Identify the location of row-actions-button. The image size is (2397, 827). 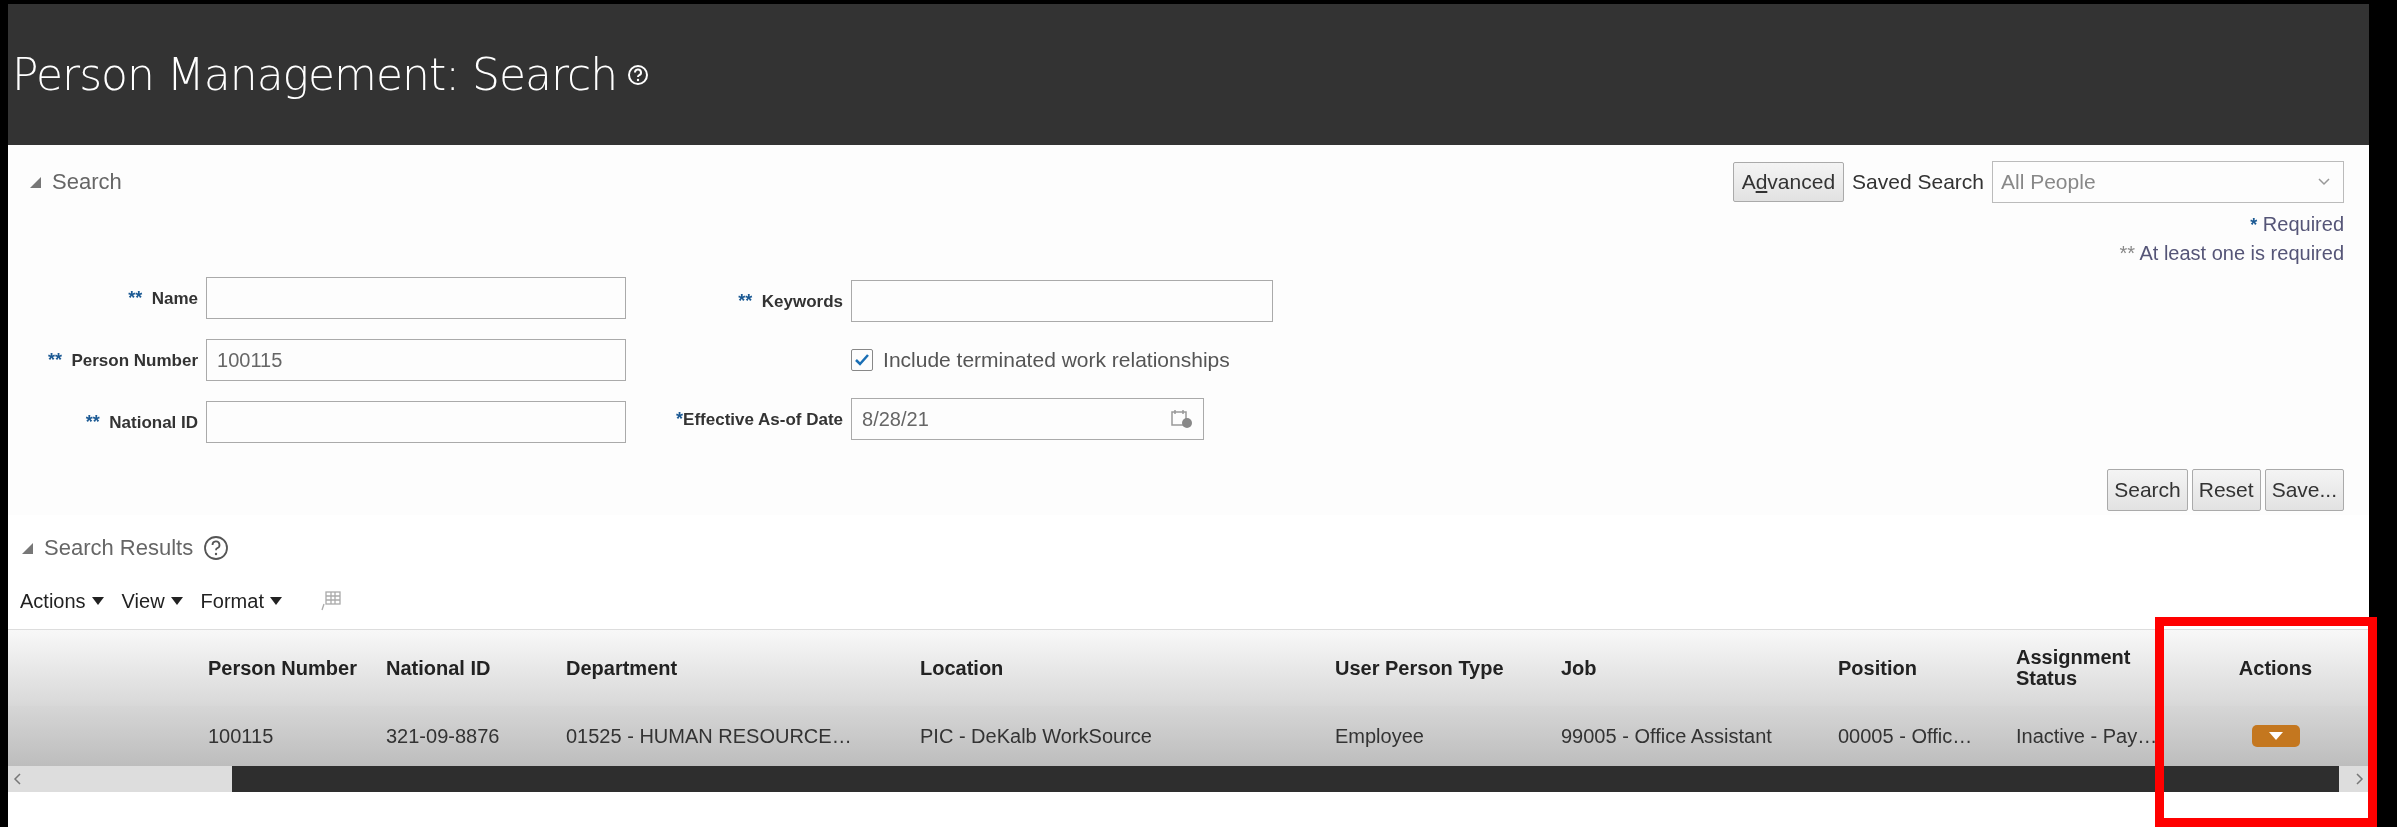
(2275, 736).